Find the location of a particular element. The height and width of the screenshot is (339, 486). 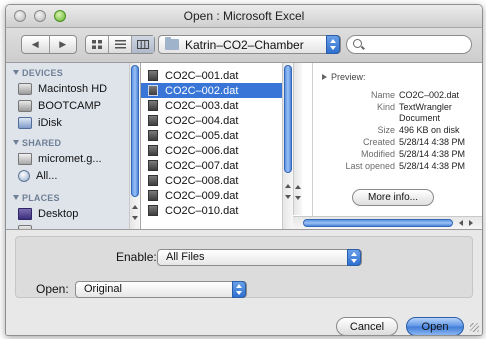

sidebar-scroll-thumb is located at coordinates (135, 131).